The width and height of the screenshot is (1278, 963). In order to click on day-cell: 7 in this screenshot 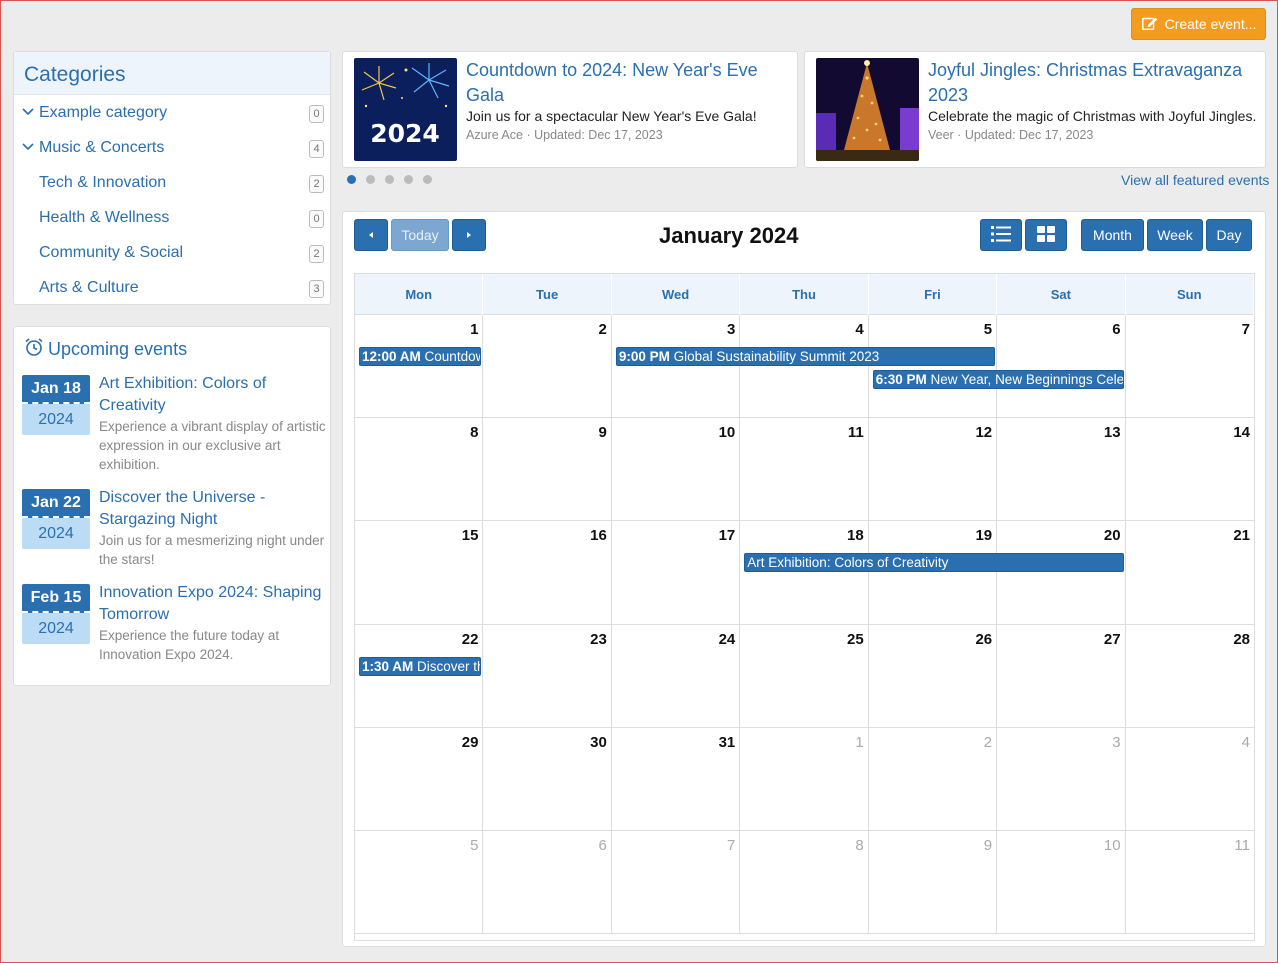, I will do `click(676, 883)`.